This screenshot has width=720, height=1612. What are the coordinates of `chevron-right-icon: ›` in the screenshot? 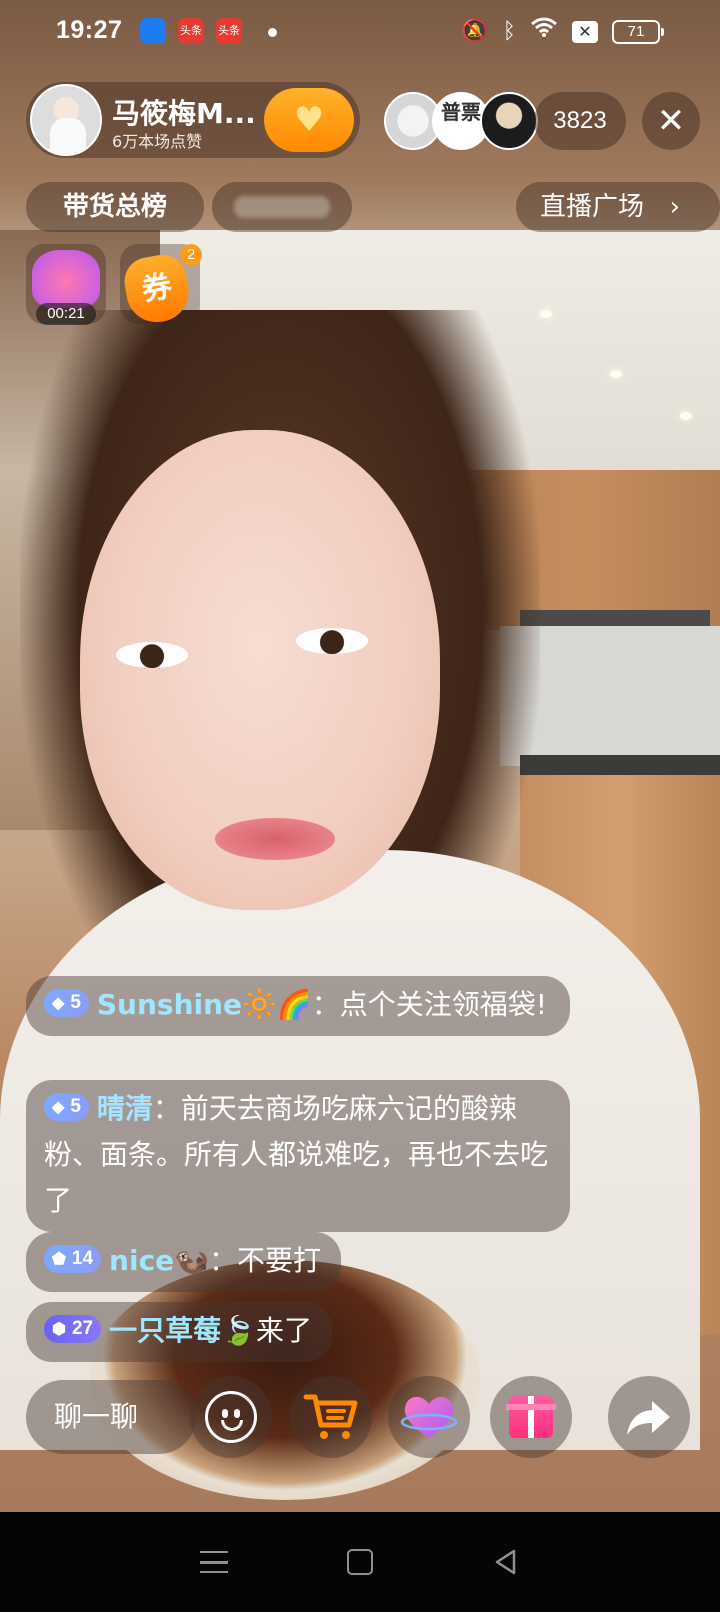 It's located at (674, 207).